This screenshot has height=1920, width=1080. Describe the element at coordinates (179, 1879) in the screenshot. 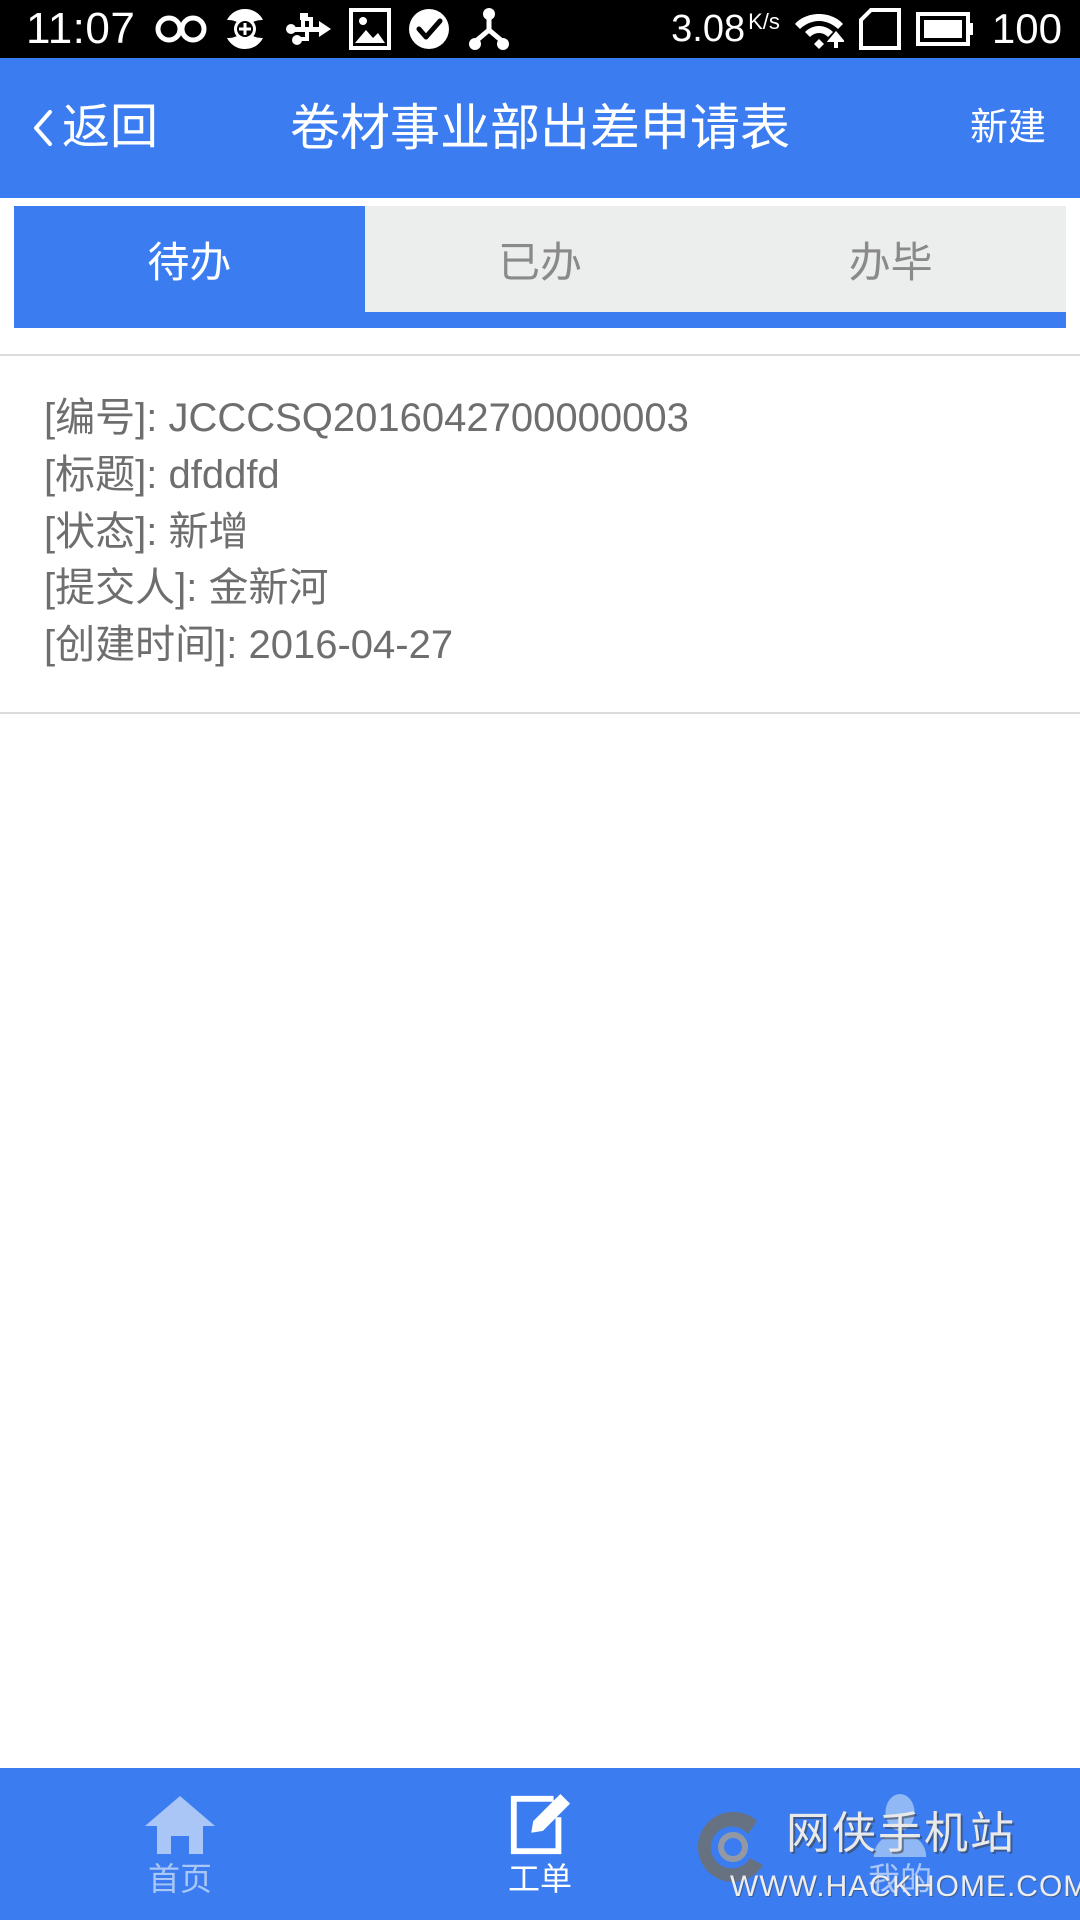

I see `nav-item-home-label: 首页` at that location.